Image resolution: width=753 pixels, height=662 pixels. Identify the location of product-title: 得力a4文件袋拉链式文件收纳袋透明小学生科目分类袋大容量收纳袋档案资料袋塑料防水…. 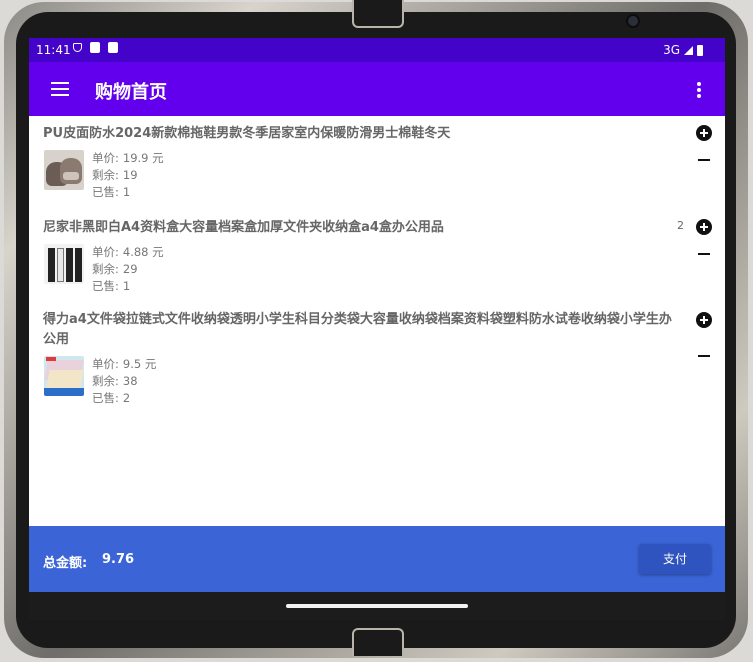
(357, 329).